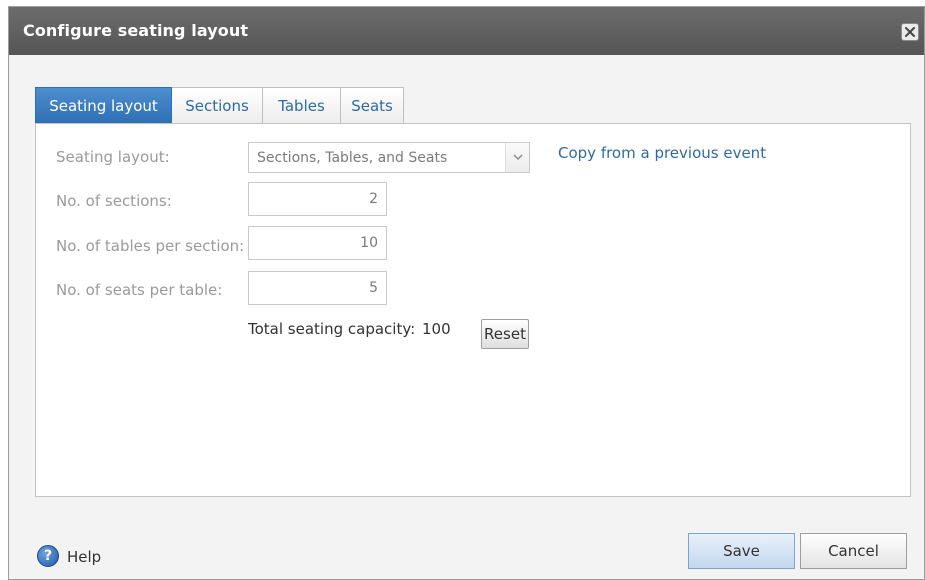 This screenshot has height=580, width=925. Describe the element at coordinates (103, 105) in the screenshot. I see `tab-seating-layout: Seating layout` at that location.